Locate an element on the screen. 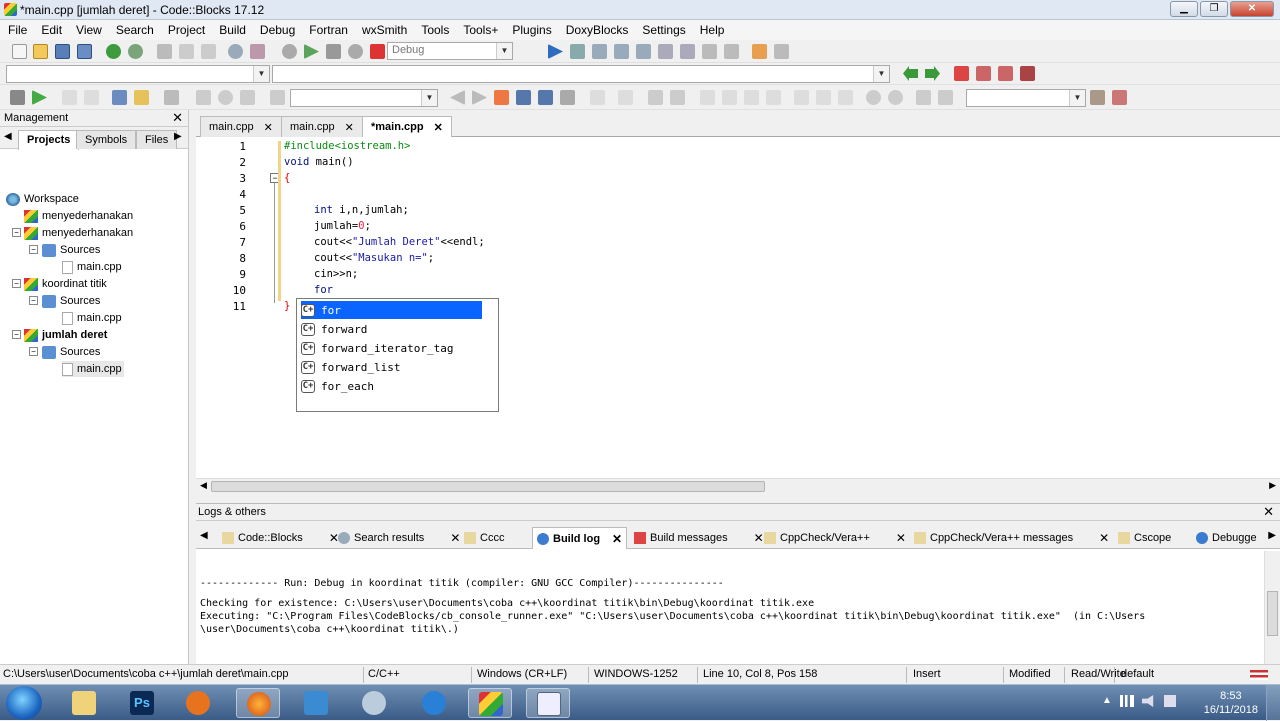 The height and width of the screenshot is (721, 1280). tab-codeblocks-log: Code::Blocks ✕ is located at coordinates (280, 538).